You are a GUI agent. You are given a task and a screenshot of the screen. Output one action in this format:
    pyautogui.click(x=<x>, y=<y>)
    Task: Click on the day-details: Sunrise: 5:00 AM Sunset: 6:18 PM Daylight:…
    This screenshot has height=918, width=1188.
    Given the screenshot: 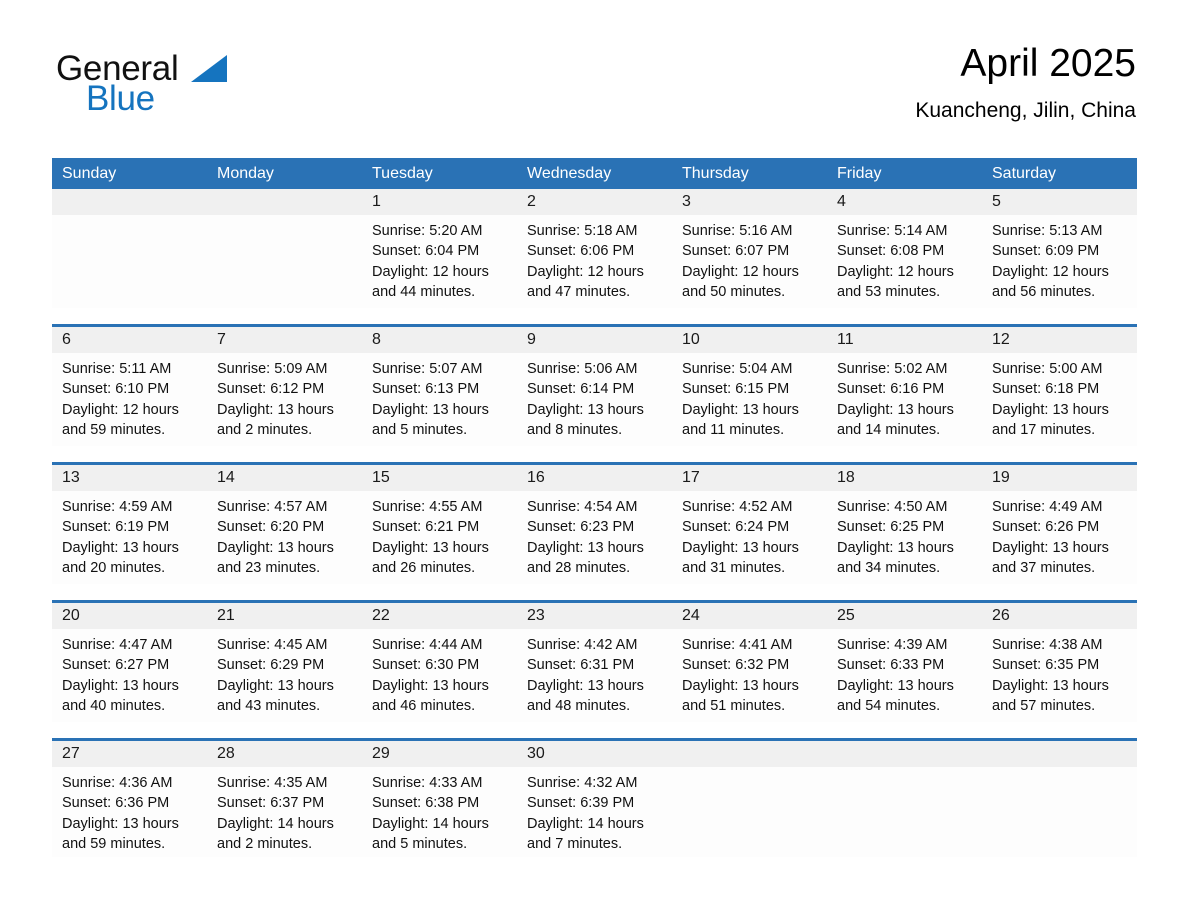 What is the action you would take?
    pyautogui.click(x=1059, y=396)
    